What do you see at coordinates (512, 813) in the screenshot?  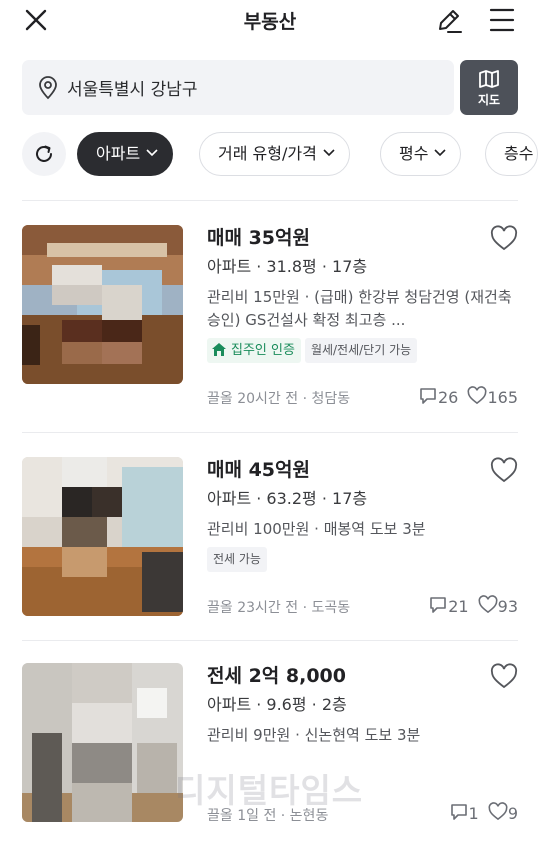 I see `like-count: 9` at bounding box center [512, 813].